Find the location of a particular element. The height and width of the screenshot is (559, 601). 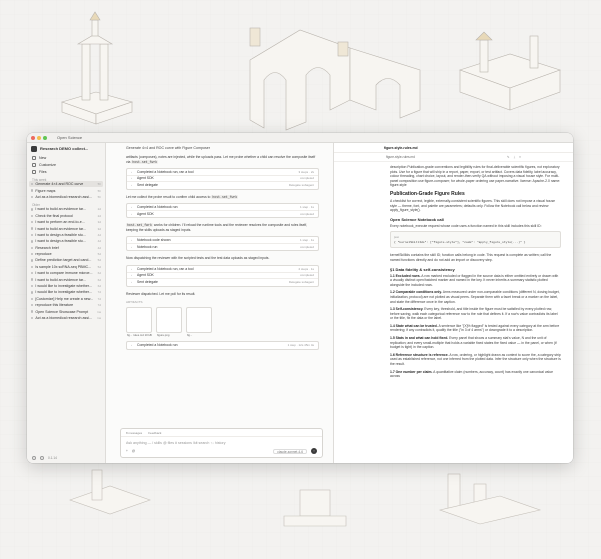

attach-icon: + is located at coordinates (127, 451).